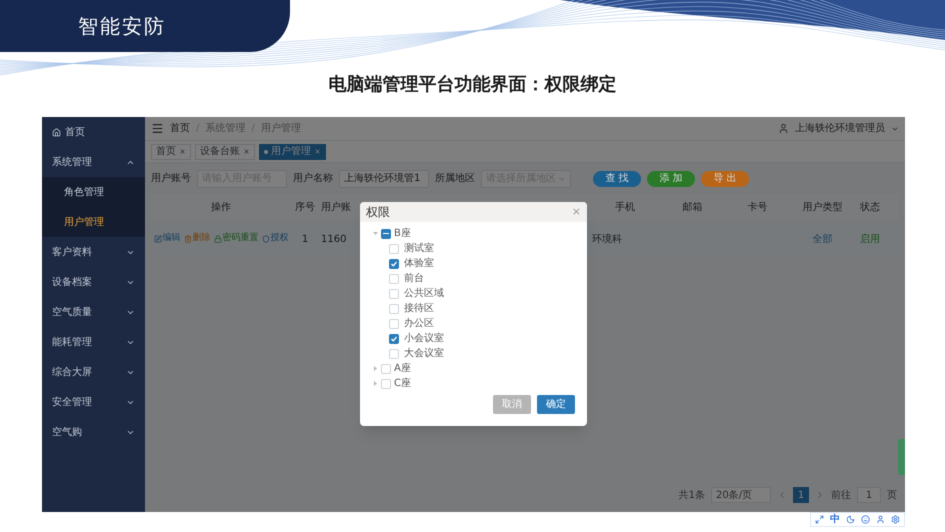 The image size is (945, 532). What do you see at coordinates (725, 178) in the screenshot?
I see `action-button: 导 出` at bounding box center [725, 178].